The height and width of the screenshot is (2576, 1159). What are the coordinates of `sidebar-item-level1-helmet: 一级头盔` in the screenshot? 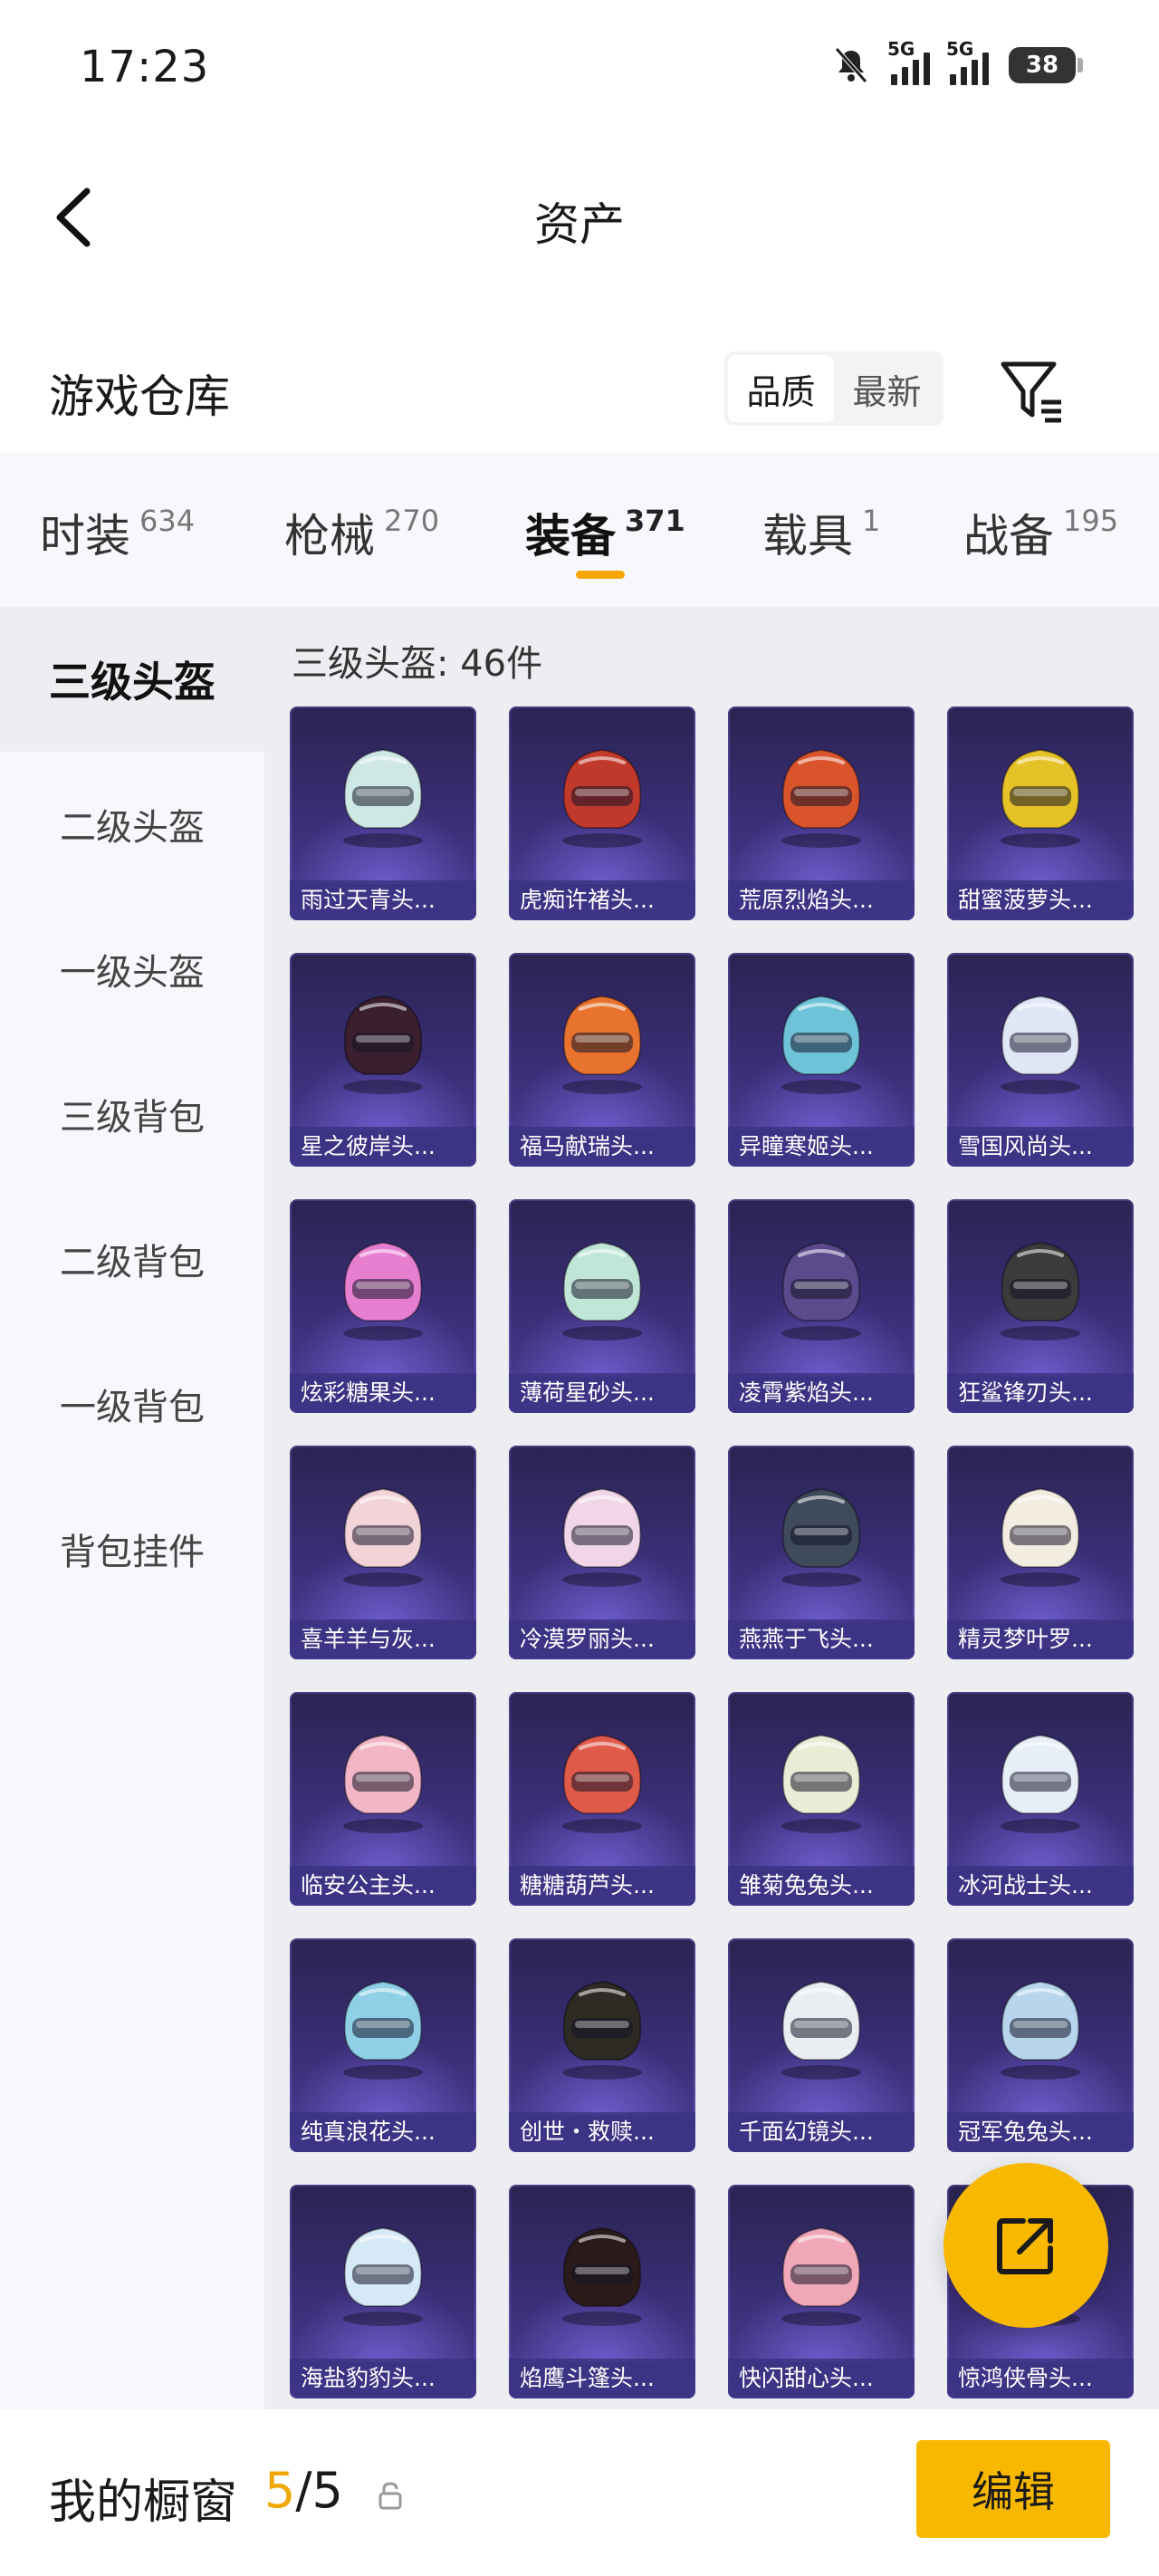 It's located at (132, 969).